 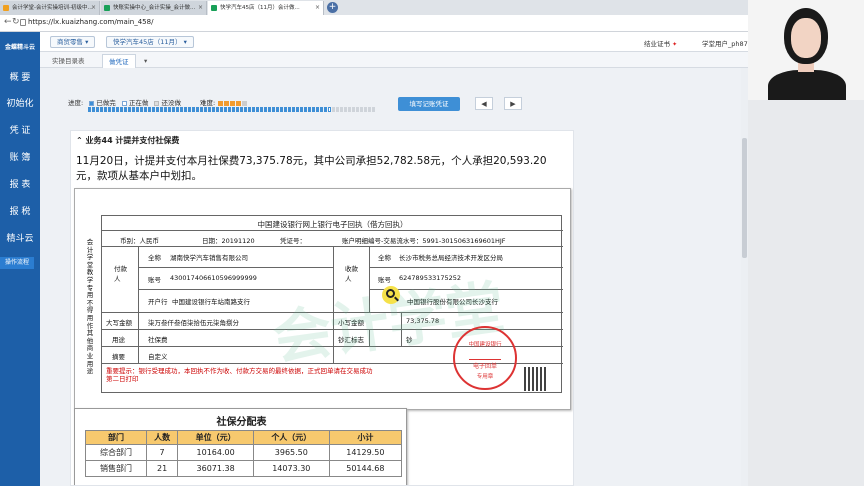 I want to click on back-icon: ←, so click(x=8, y=22).